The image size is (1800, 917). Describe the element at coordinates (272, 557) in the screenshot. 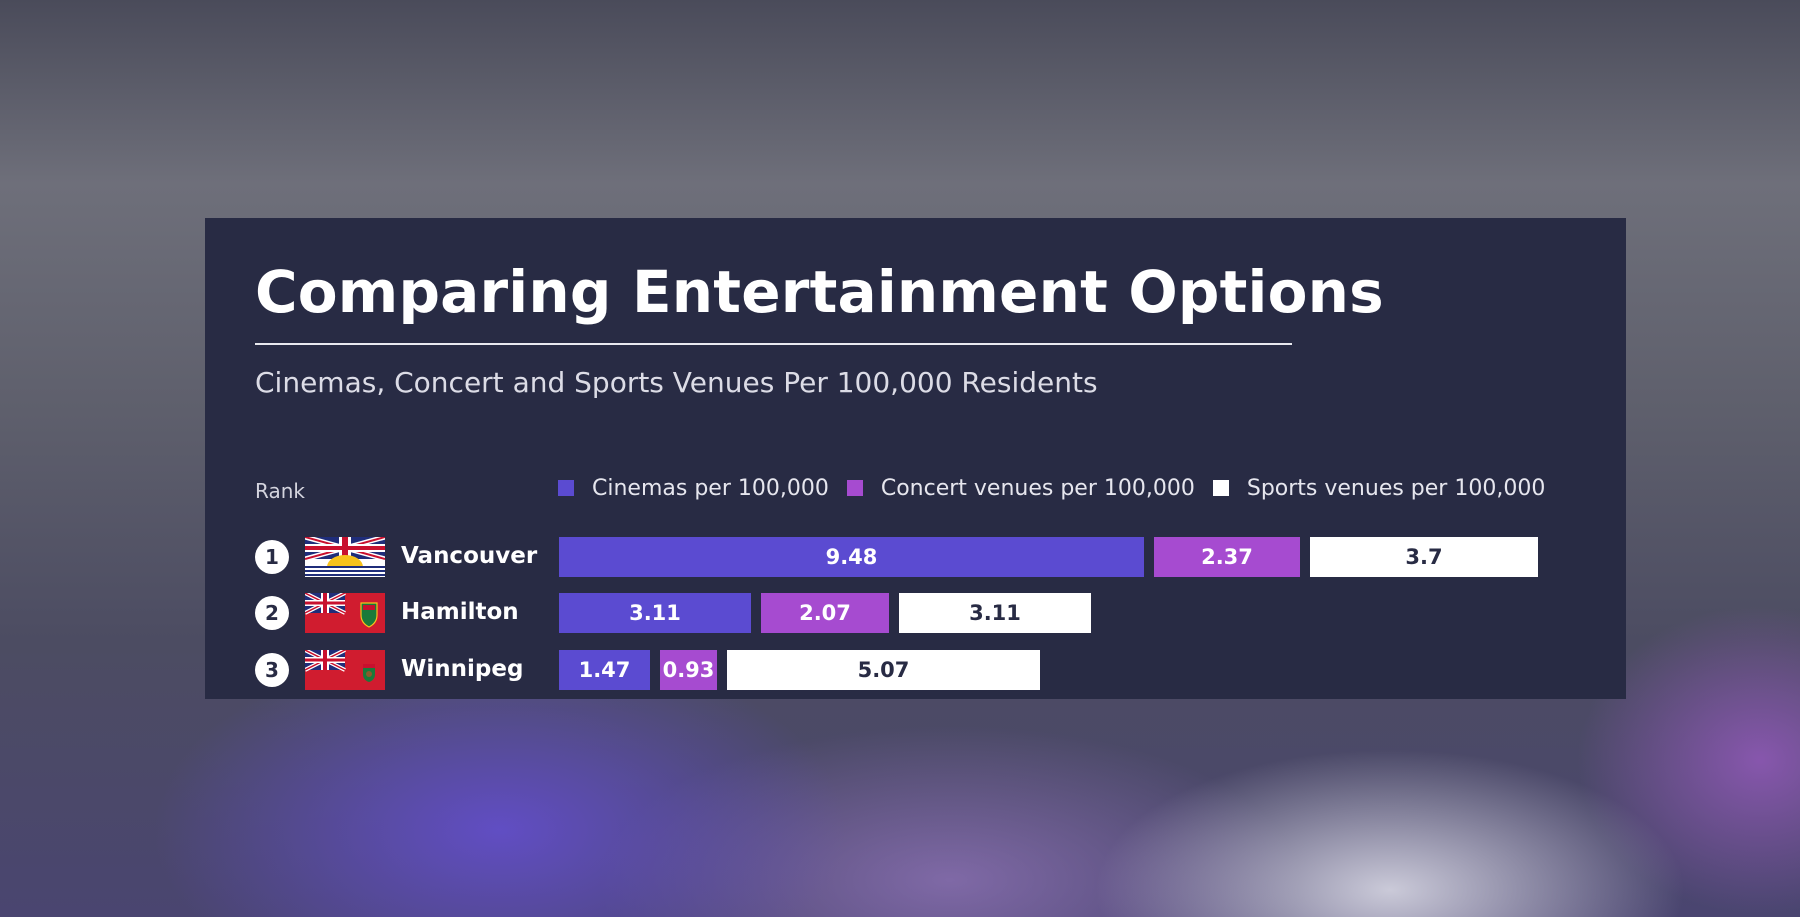

I see `rank-badge: 1` at that location.